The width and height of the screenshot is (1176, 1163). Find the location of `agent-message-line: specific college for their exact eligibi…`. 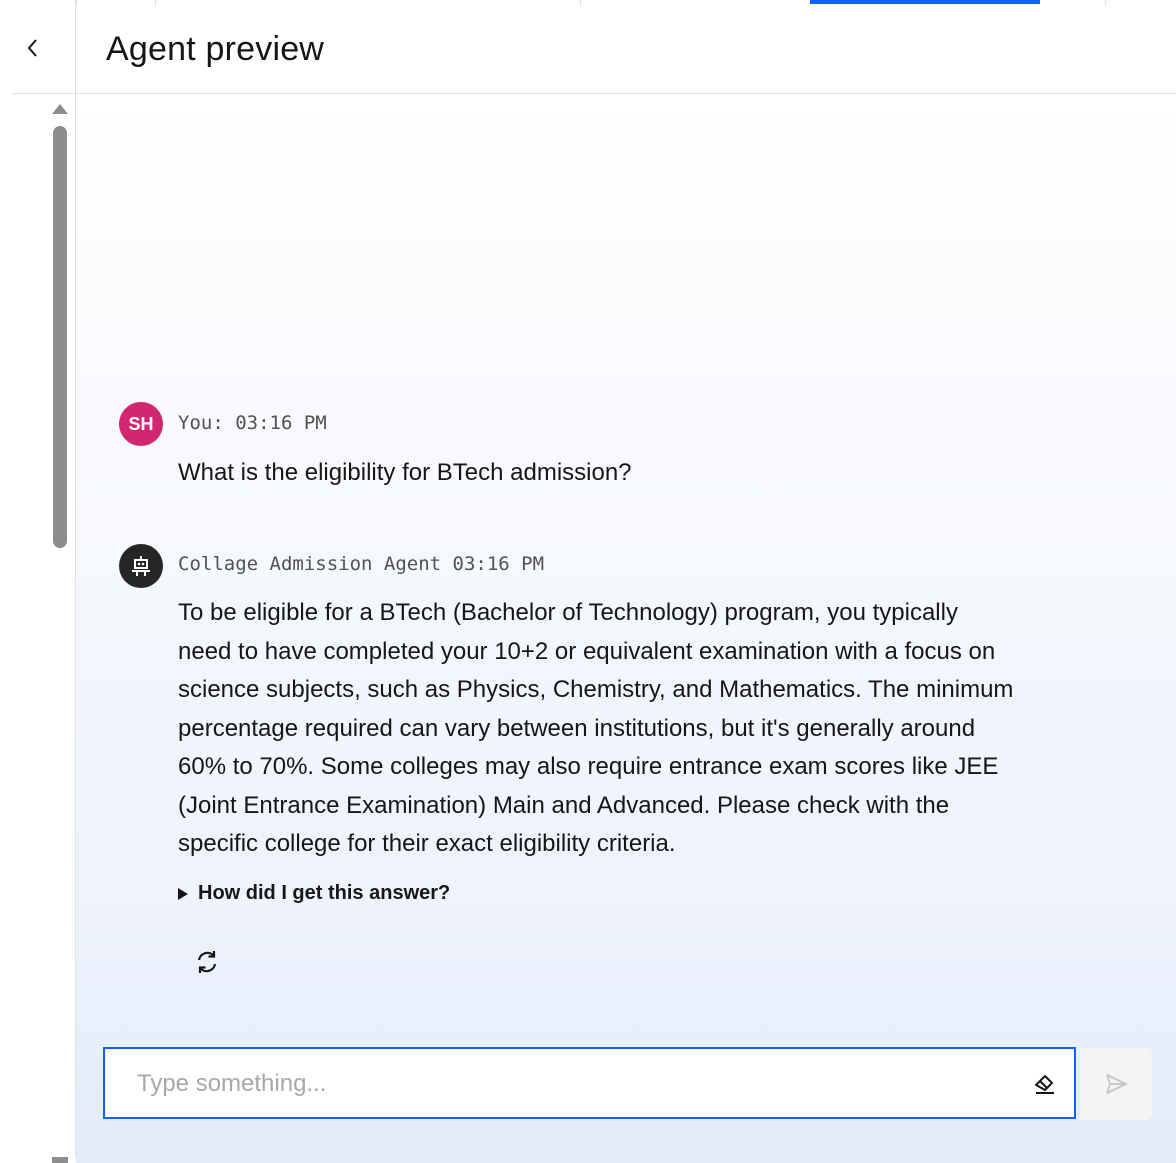

agent-message-line: specific college for their exact eligibi… is located at coordinates (427, 843).